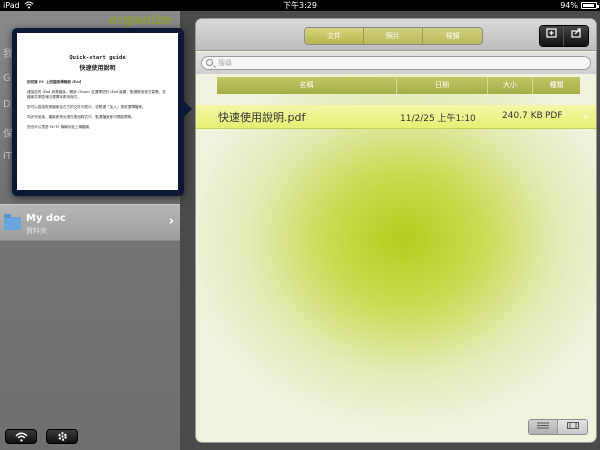 The image size is (600, 450). What do you see at coordinates (442, 85) in the screenshot?
I see `column-header-date: 日期` at bounding box center [442, 85].